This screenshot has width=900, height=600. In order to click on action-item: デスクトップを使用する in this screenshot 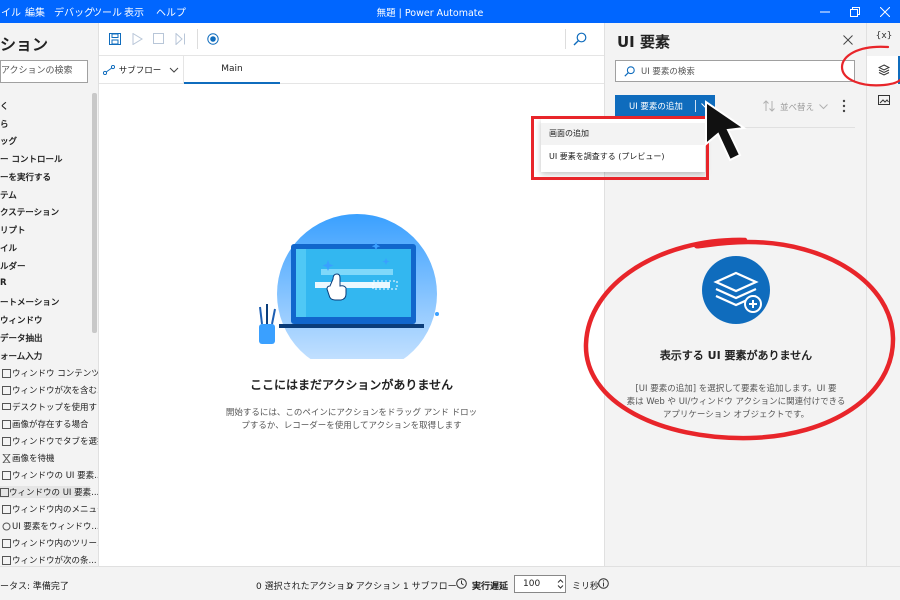, I will do `click(49, 407)`.